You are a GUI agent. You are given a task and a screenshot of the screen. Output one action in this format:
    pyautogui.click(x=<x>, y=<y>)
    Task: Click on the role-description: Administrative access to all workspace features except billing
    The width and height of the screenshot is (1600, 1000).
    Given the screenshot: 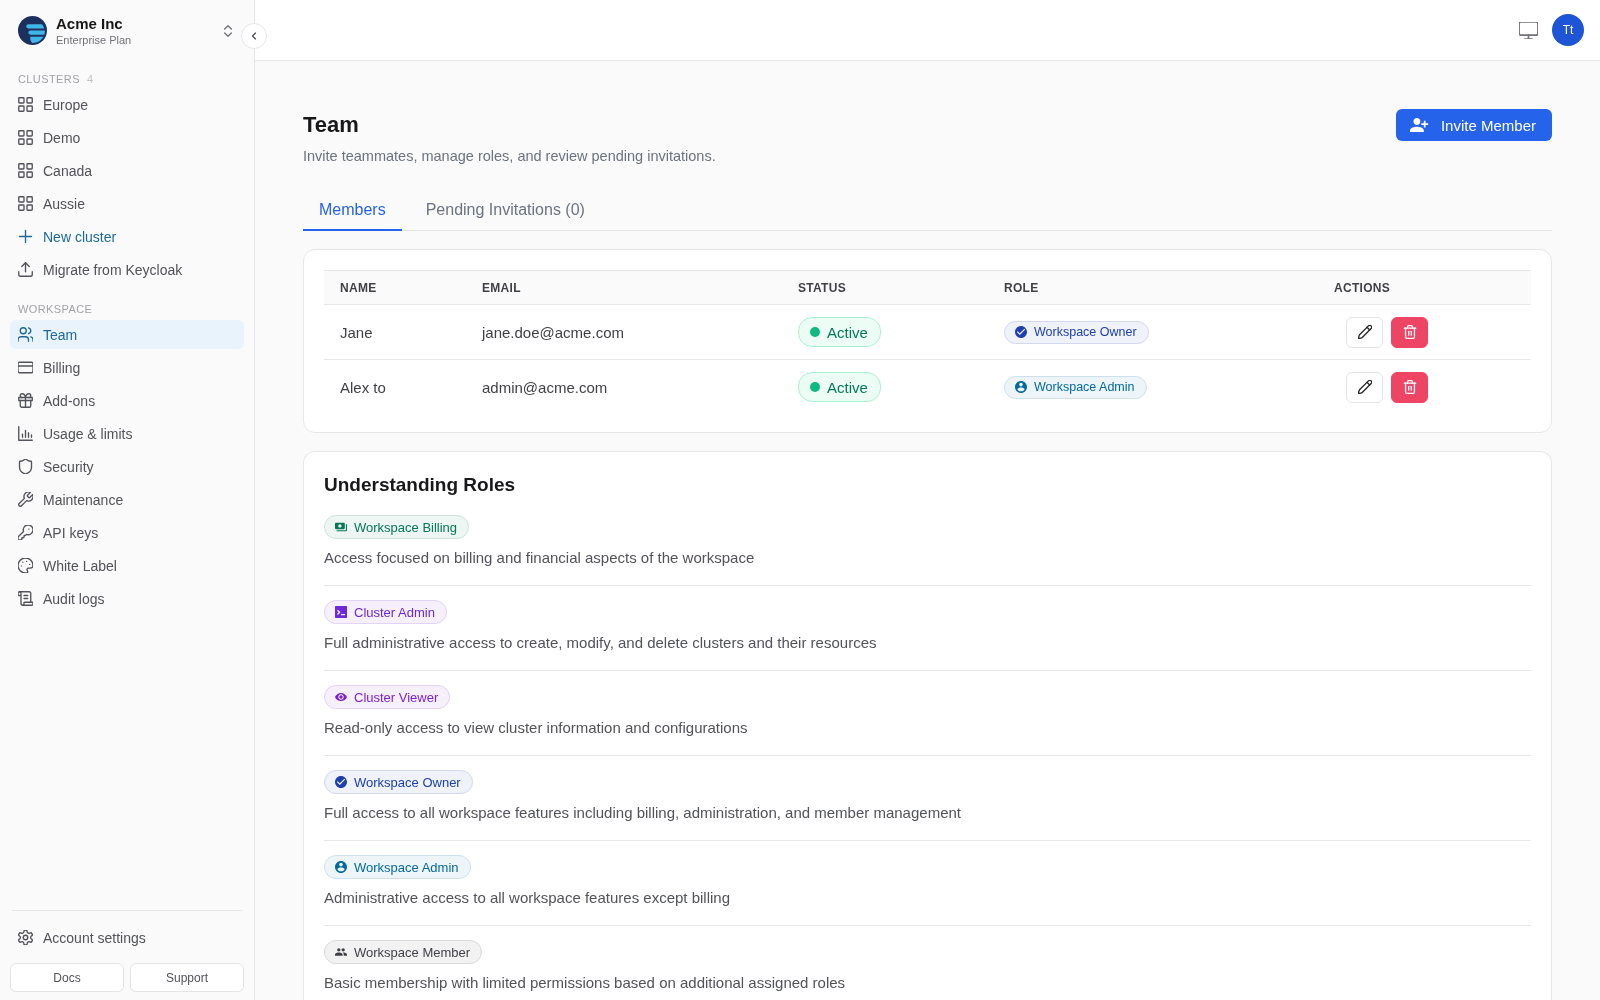 What is the action you would take?
    pyautogui.click(x=528, y=898)
    